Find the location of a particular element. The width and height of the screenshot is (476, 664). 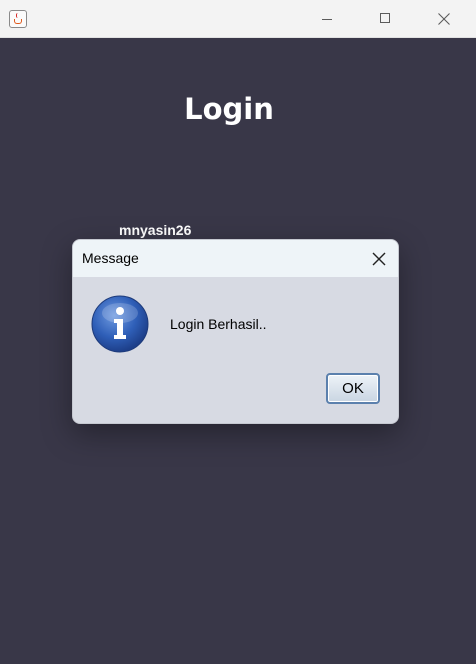

info-icon is located at coordinates (120, 324).